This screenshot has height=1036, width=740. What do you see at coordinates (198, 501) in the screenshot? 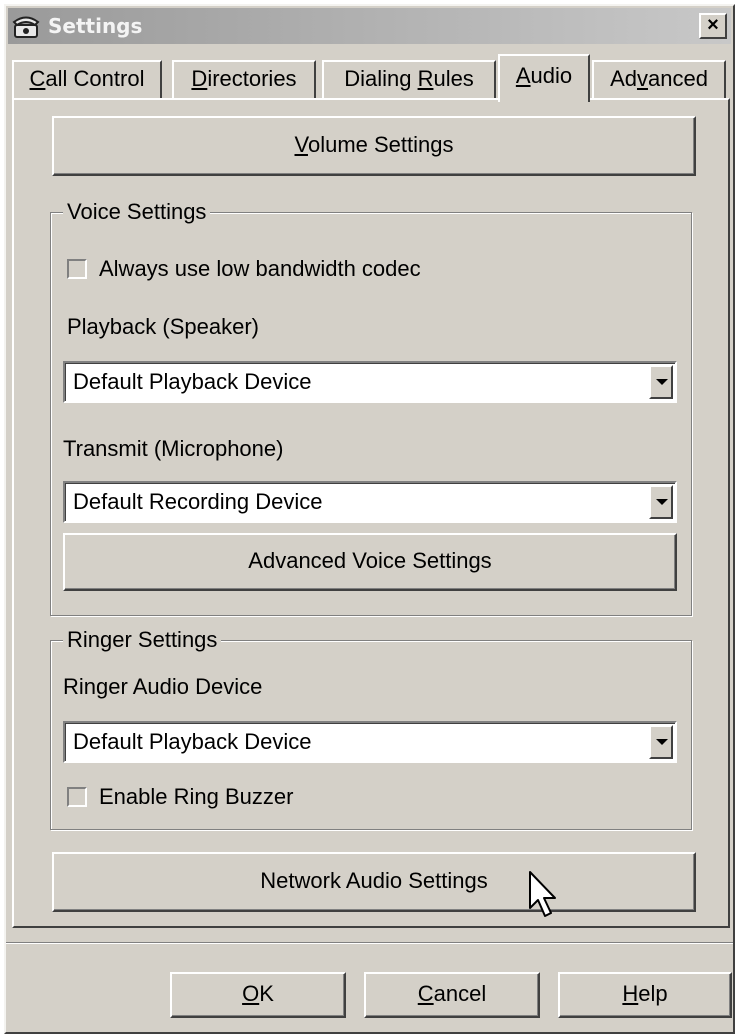
I see `transmit-device-value: Default Recording Device` at bounding box center [198, 501].